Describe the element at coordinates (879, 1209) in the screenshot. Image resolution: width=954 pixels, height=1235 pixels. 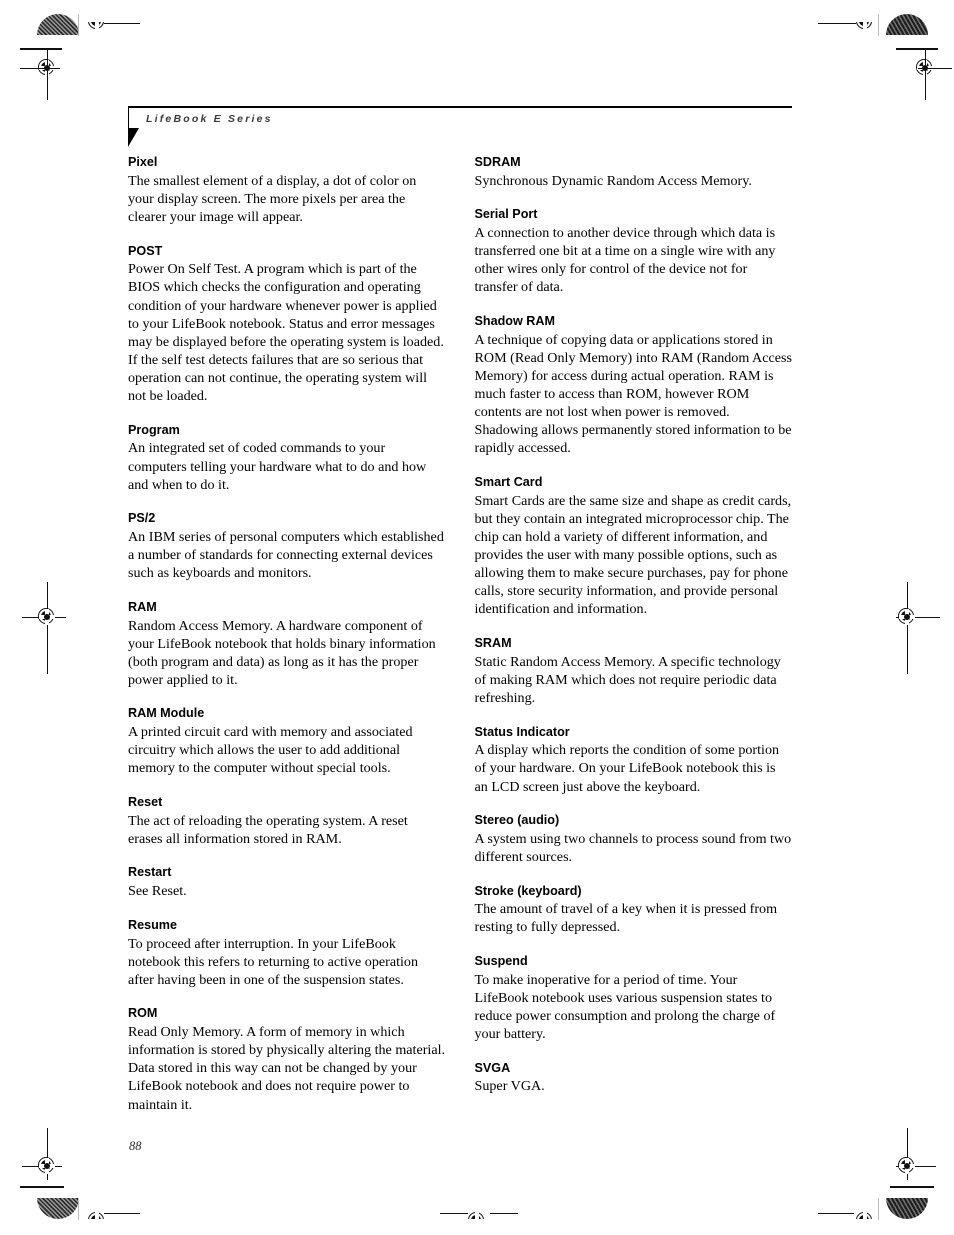
I see `mark-separator-bottom-right` at that location.